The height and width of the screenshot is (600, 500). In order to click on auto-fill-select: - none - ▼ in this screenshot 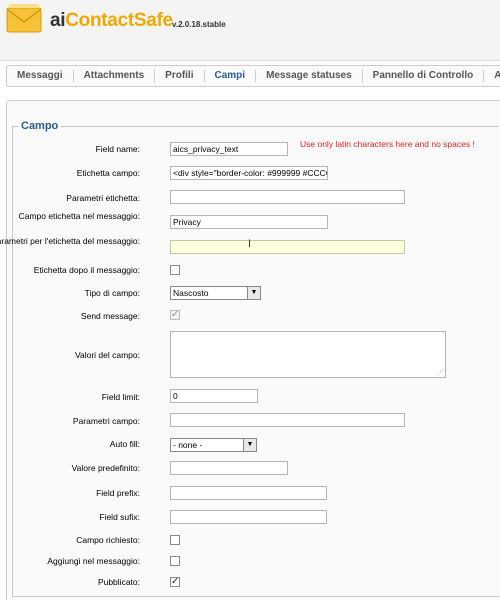, I will do `click(213, 445)`.